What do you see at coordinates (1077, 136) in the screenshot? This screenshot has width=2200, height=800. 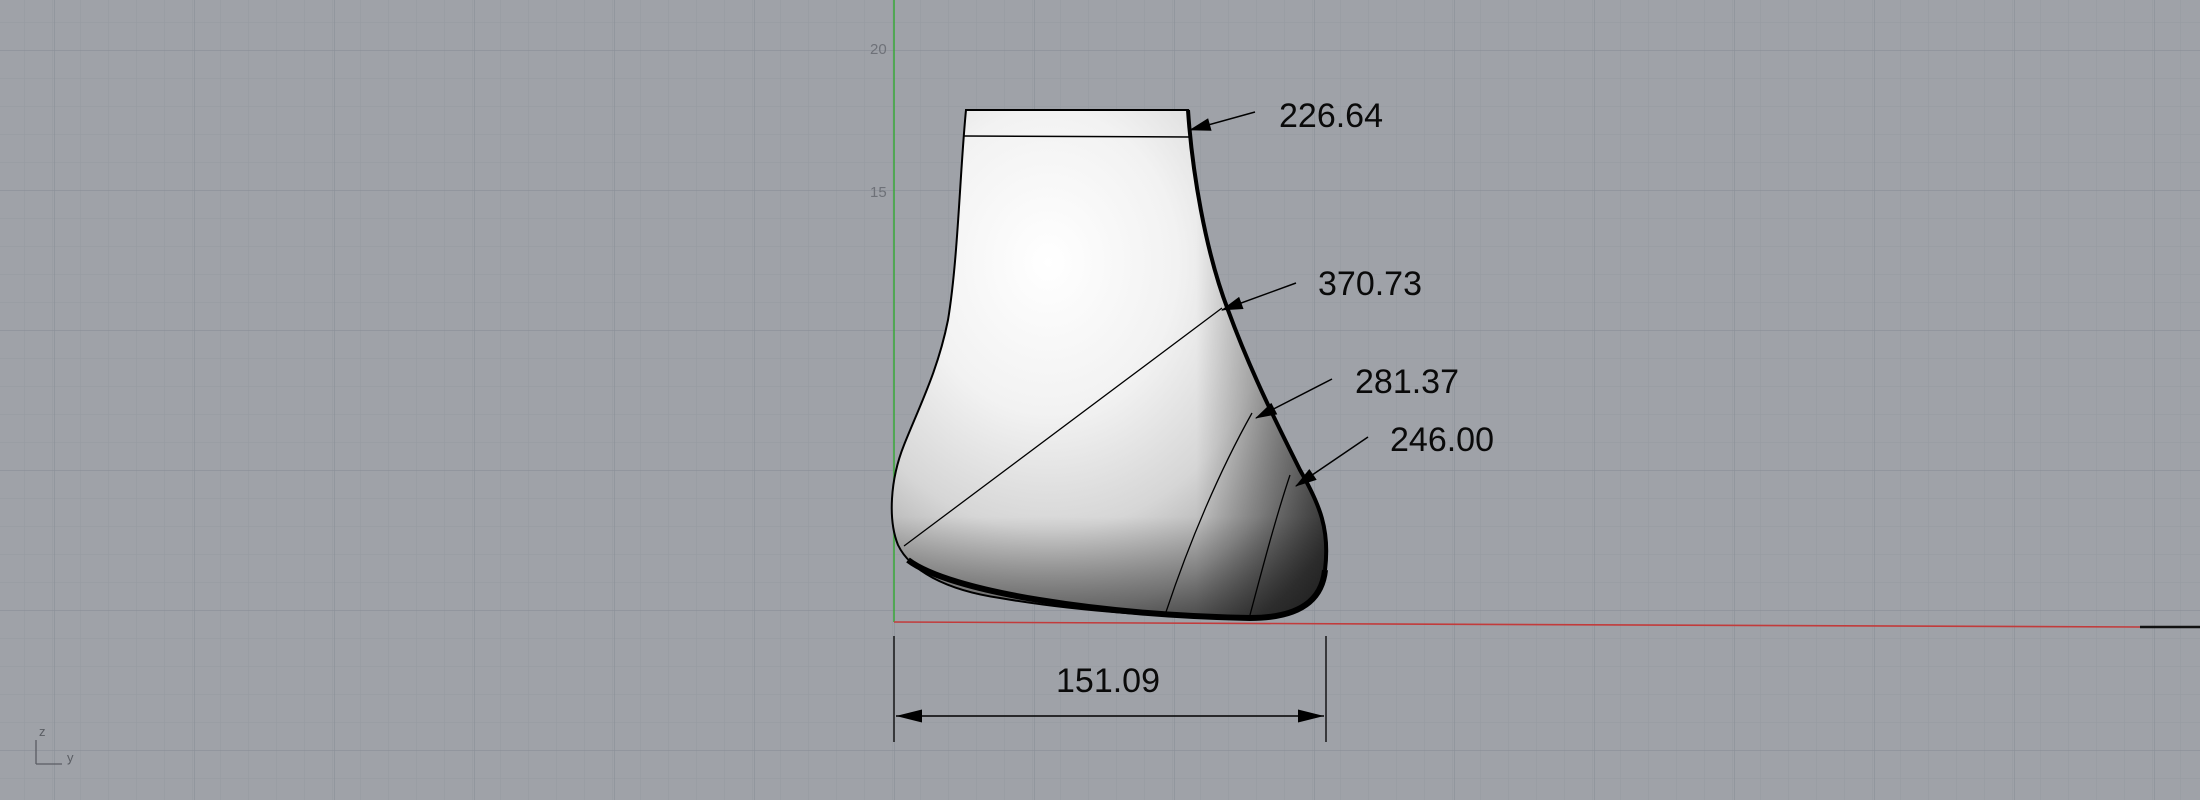 I see `sock-cuff-line` at bounding box center [1077, 136].